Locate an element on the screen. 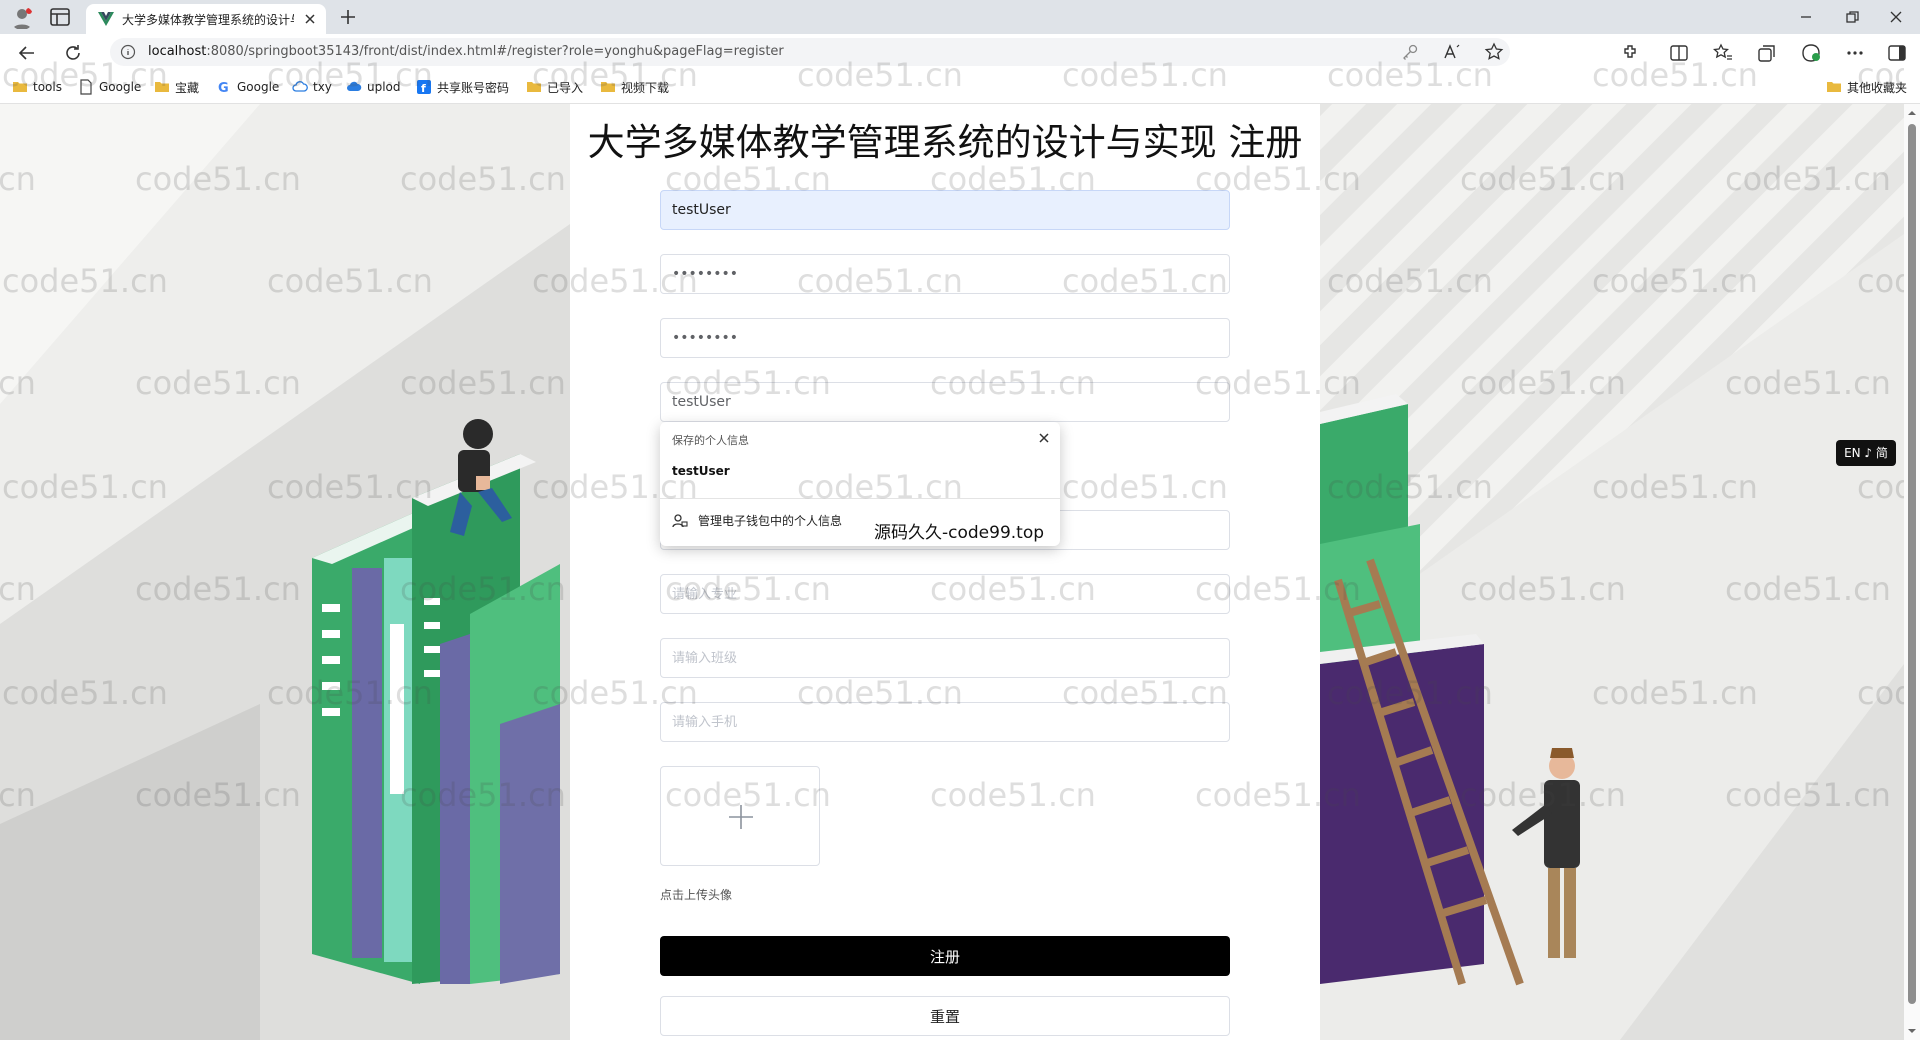 The height and width of the screenshot is (1040, 1920). active-tab: 大学多媒体教学管理系统的设计与 is located at coordinates (206, 19).